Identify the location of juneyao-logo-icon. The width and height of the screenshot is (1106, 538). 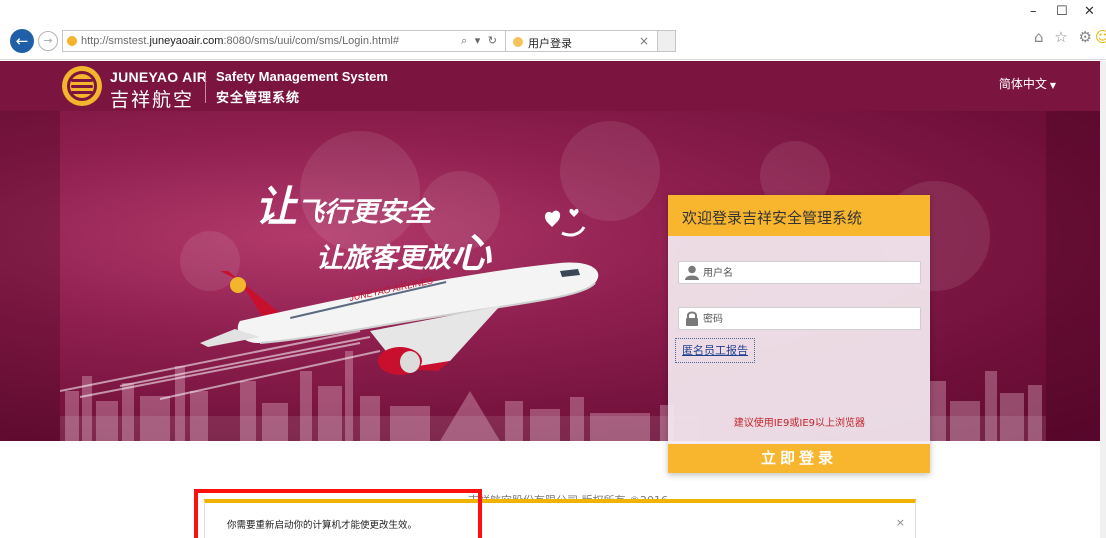
(82, 86).